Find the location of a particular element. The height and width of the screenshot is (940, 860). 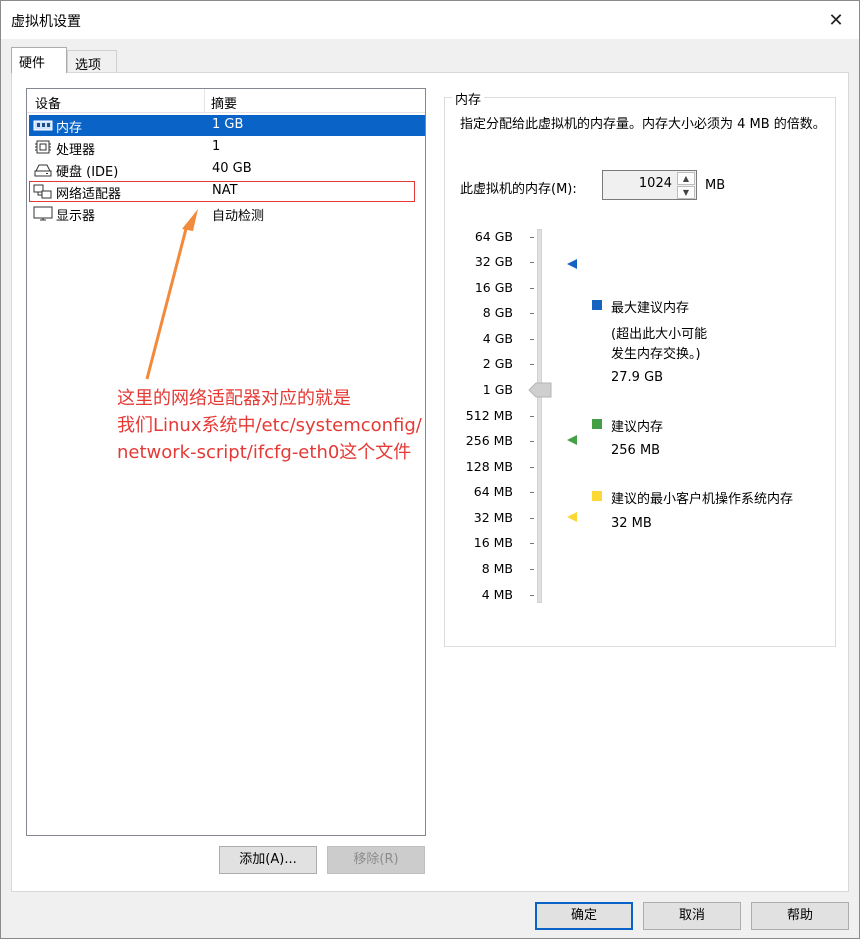

legend-max-note: (超出此大小可能 is located at coordinates (659, 334).